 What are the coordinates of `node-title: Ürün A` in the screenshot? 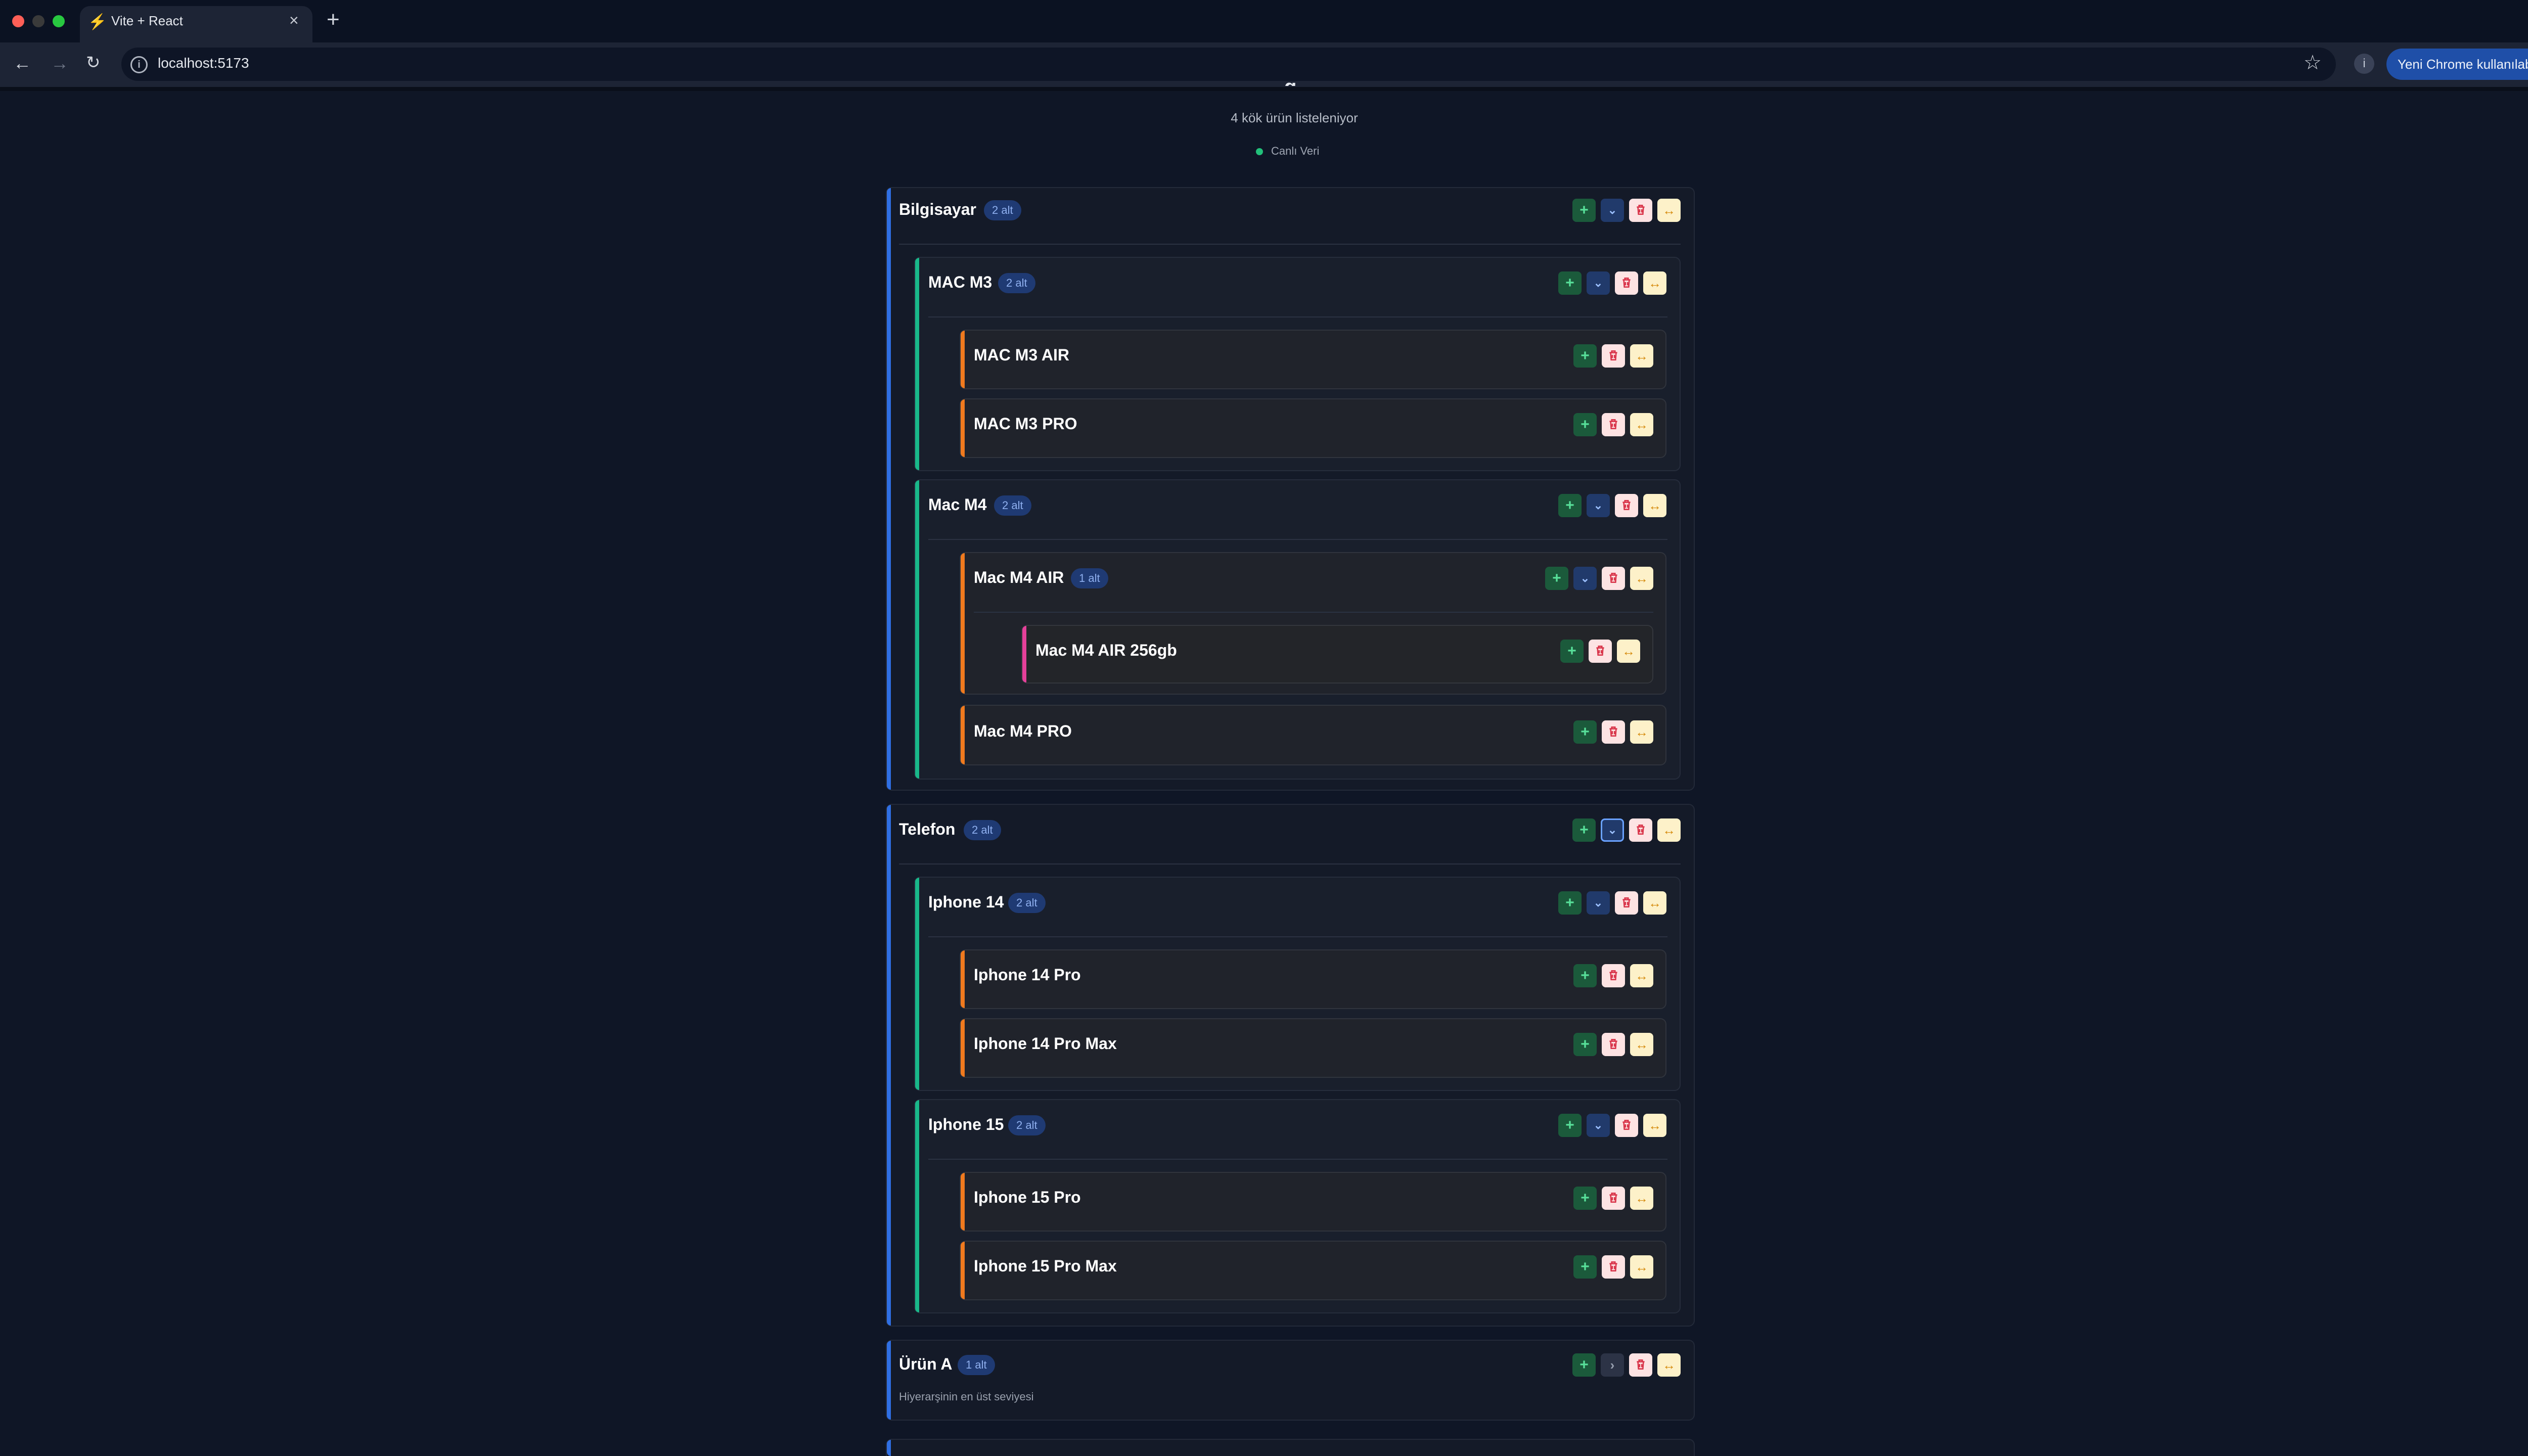 It's located at (926, 1364).